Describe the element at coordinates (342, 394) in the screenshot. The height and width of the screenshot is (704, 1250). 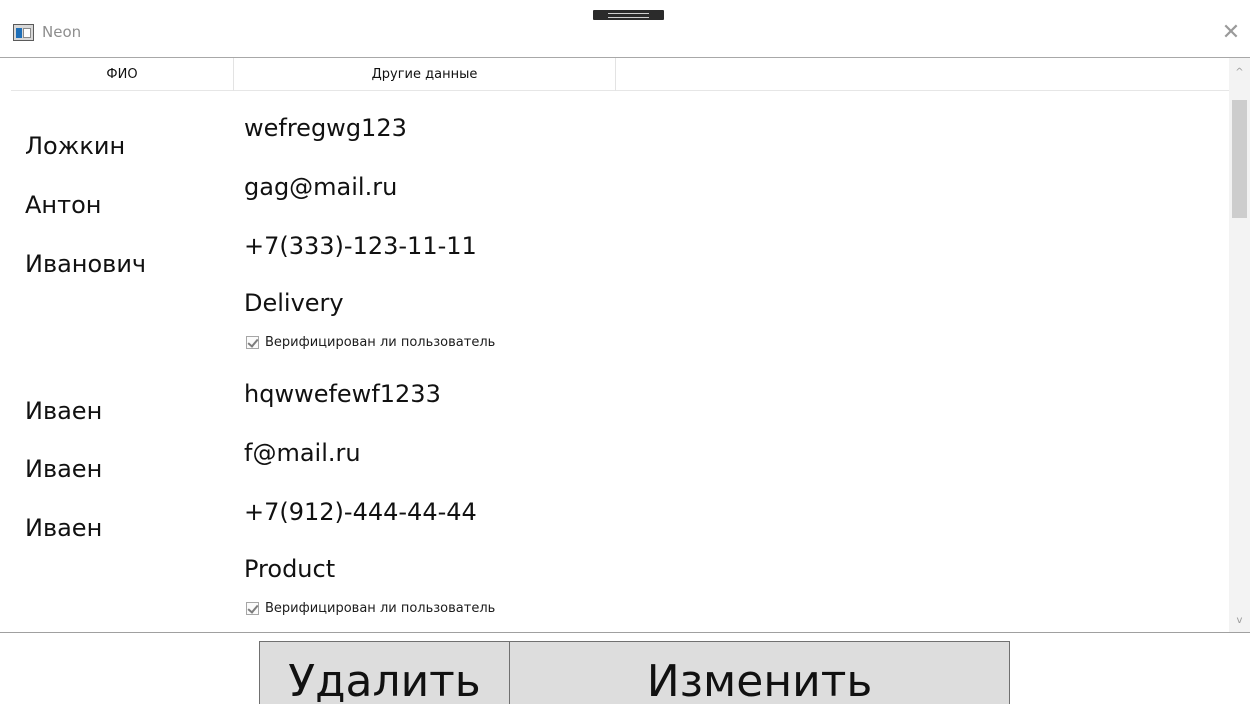
I see `login-value: hqwwefewf1233` at that location.